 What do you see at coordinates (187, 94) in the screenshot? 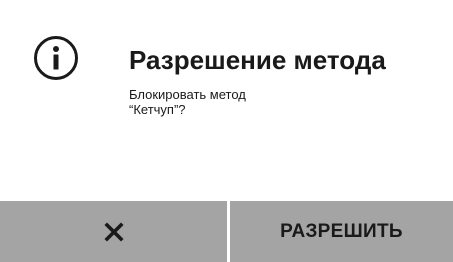
I see `message-line-1: Блокировать метод` at bounding box center [187, 94].